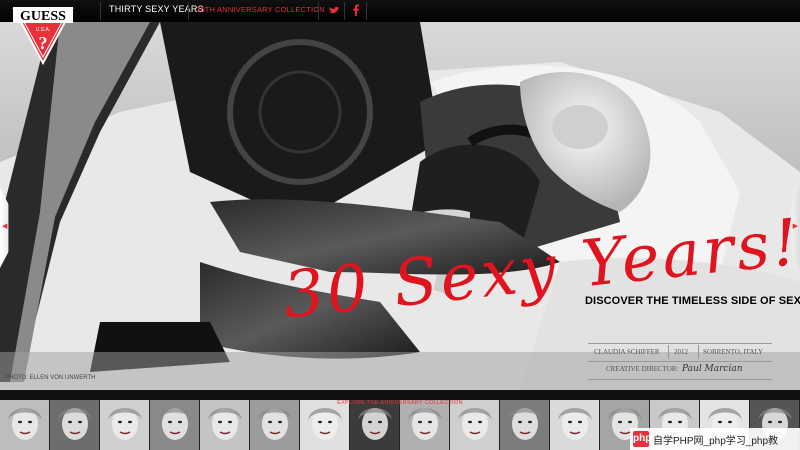 This screenshot has width=800, height=450. I want to click on director-signature: Paul Marciano, so click(712, 369).